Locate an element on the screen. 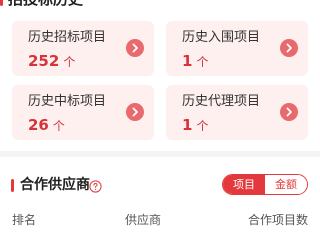 Image resolution: width=320 pixels, height=240 pixels. stat-value-row: 252 个 is located at coordinates (51, 61).